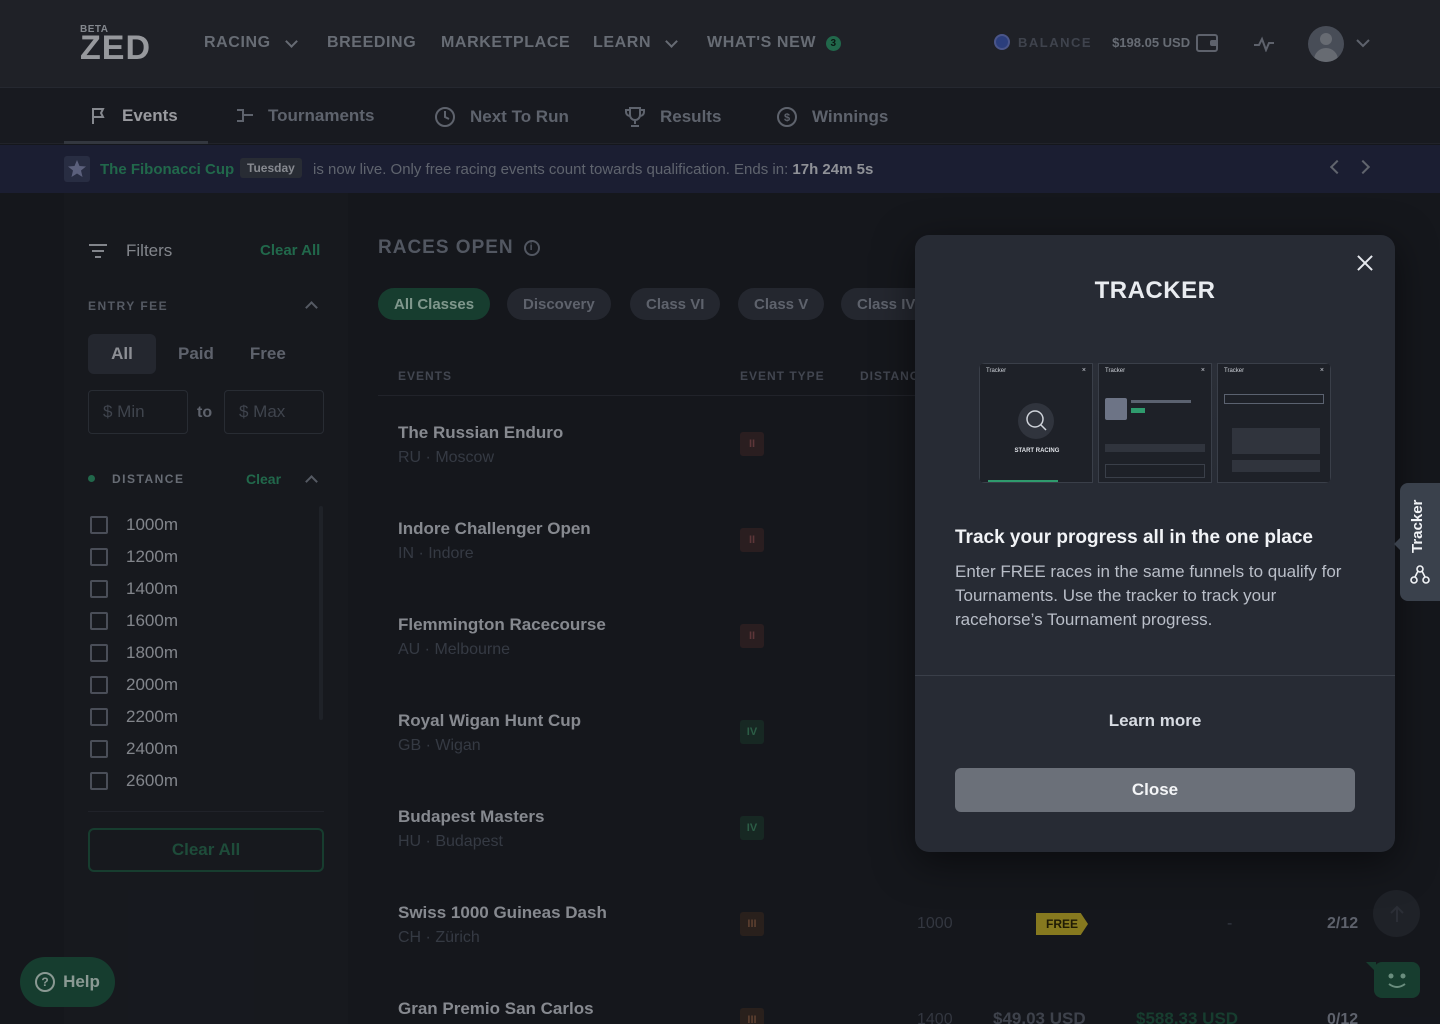 This screenshot has height=1024, width=1440. What do you see at coordinates (935, 1017) in the screenshot?
I see `event-distance: 1400` at bounding box center [935, 1017].